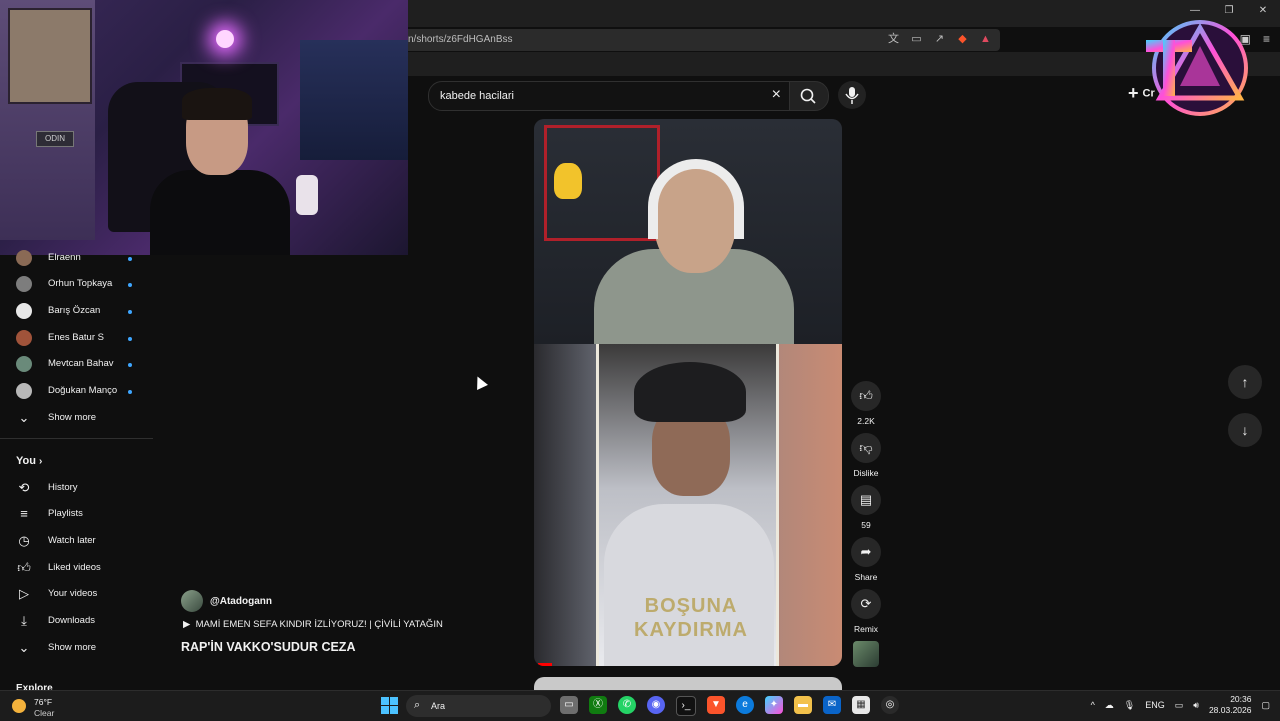  Describe the element at coordinates (24, 487) in the screenshot. I see `history-icon: ⟲` at that location.